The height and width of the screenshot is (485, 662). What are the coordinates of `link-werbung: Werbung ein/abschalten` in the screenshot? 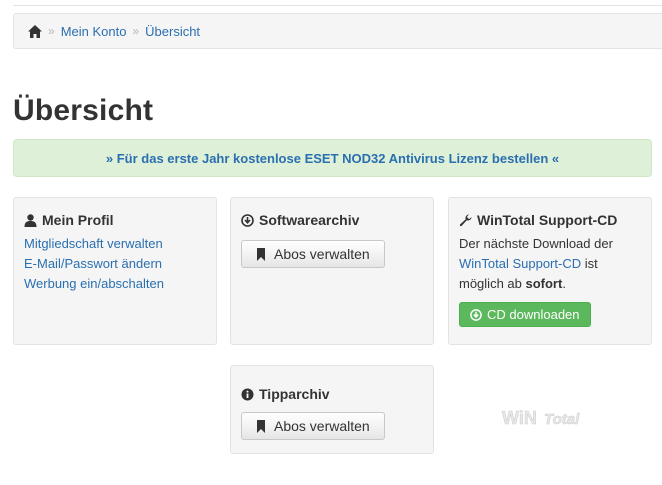 It's located at (115, 284).